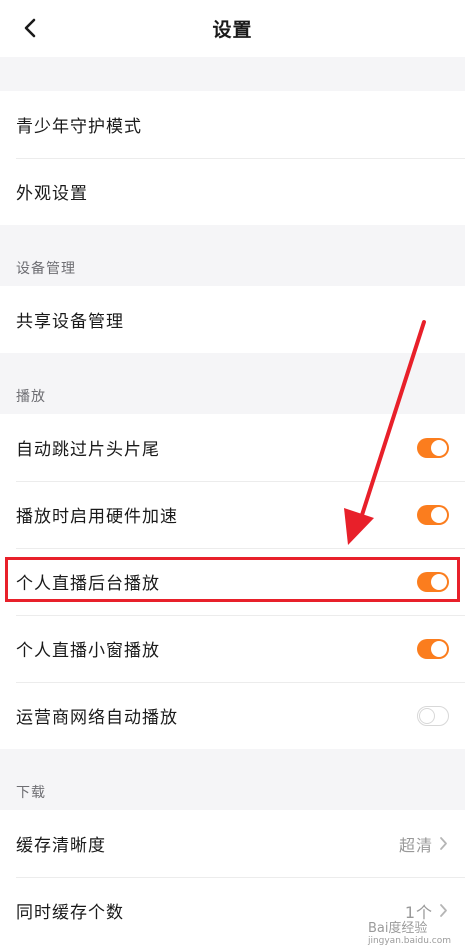  I want to click on hw-accel-label: 播放时启用硬件加速, so click(97, 517).